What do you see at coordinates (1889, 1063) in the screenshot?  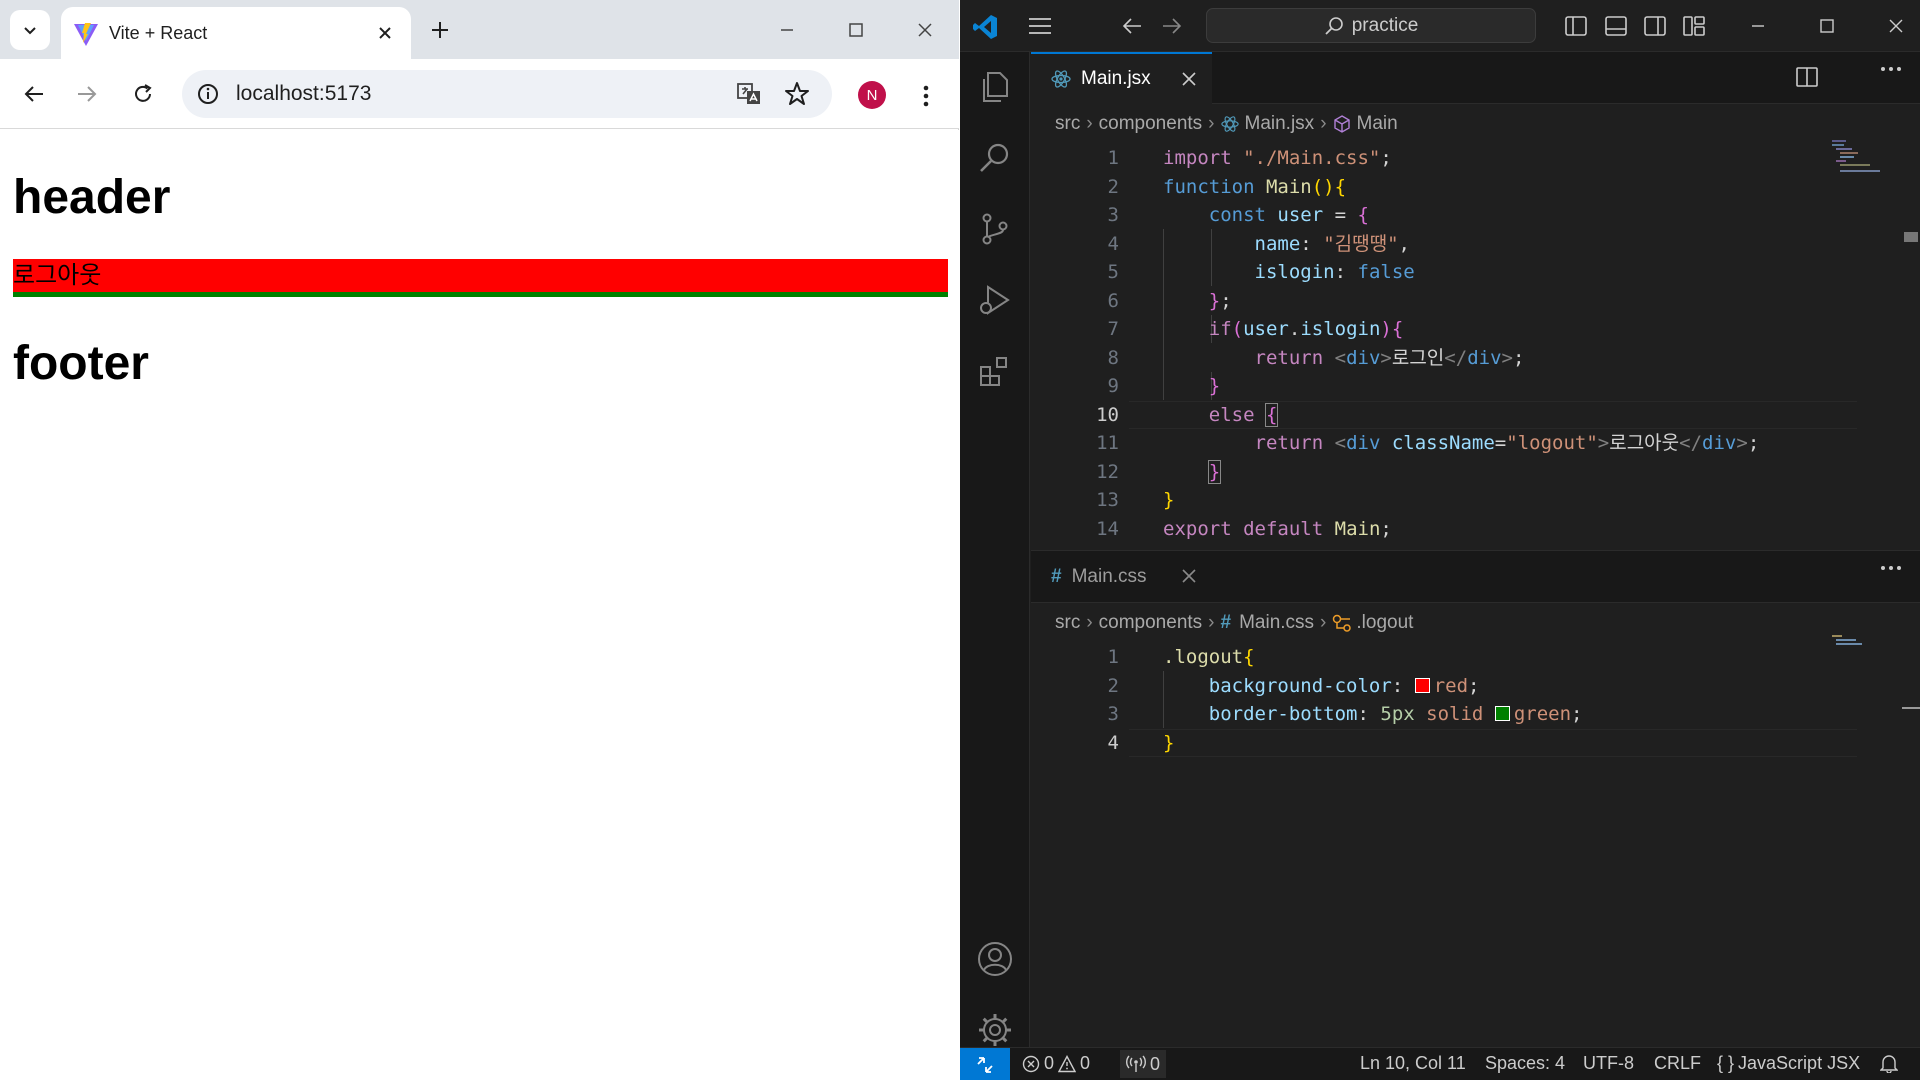 I see `notifications-button` at bounding box center [1889, 1063].